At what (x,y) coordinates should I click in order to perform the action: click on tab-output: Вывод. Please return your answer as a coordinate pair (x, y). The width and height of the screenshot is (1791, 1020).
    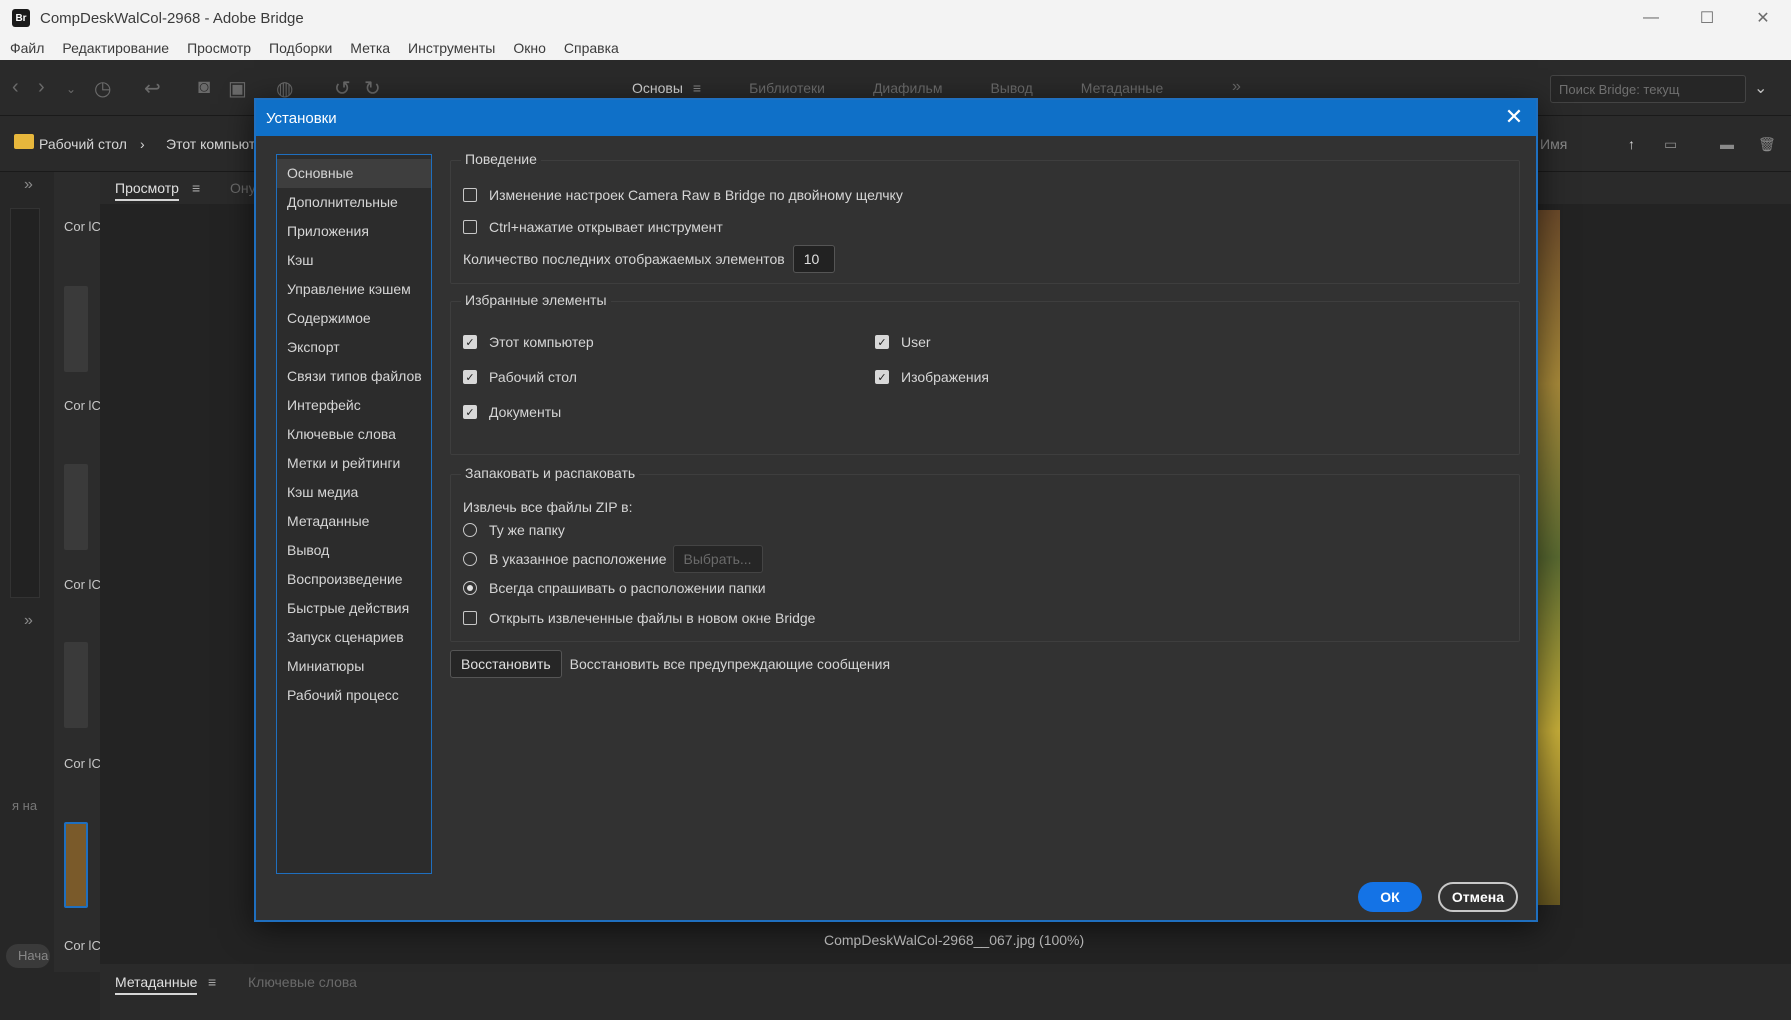
    Looking at the image, I should click on (1011, 88).